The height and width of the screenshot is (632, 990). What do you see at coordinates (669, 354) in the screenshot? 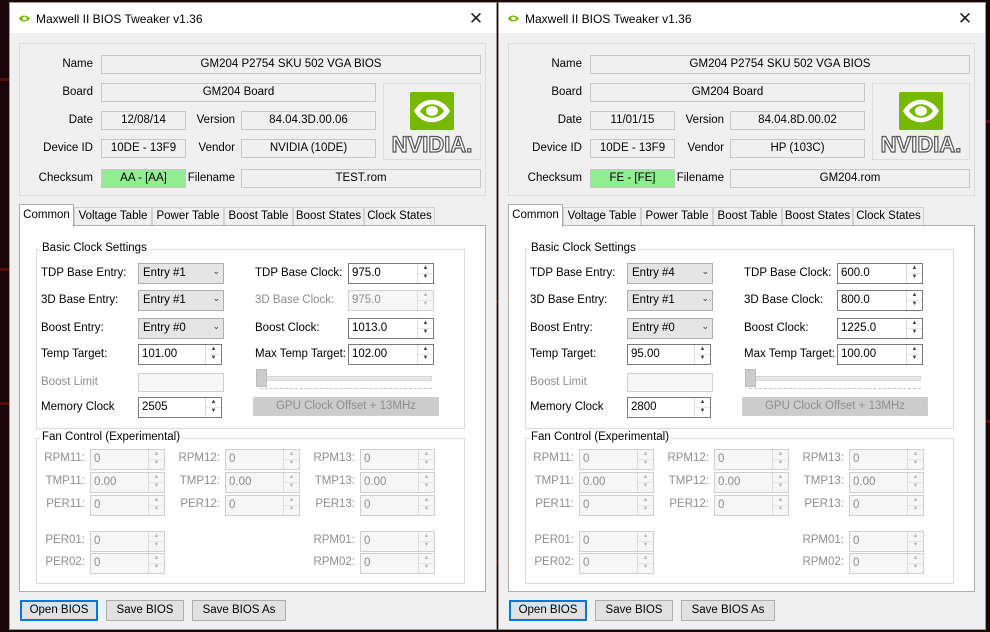
I see `temp-target-spinner: 95.00 ▲ ▼` at bounding box center [669, 354].